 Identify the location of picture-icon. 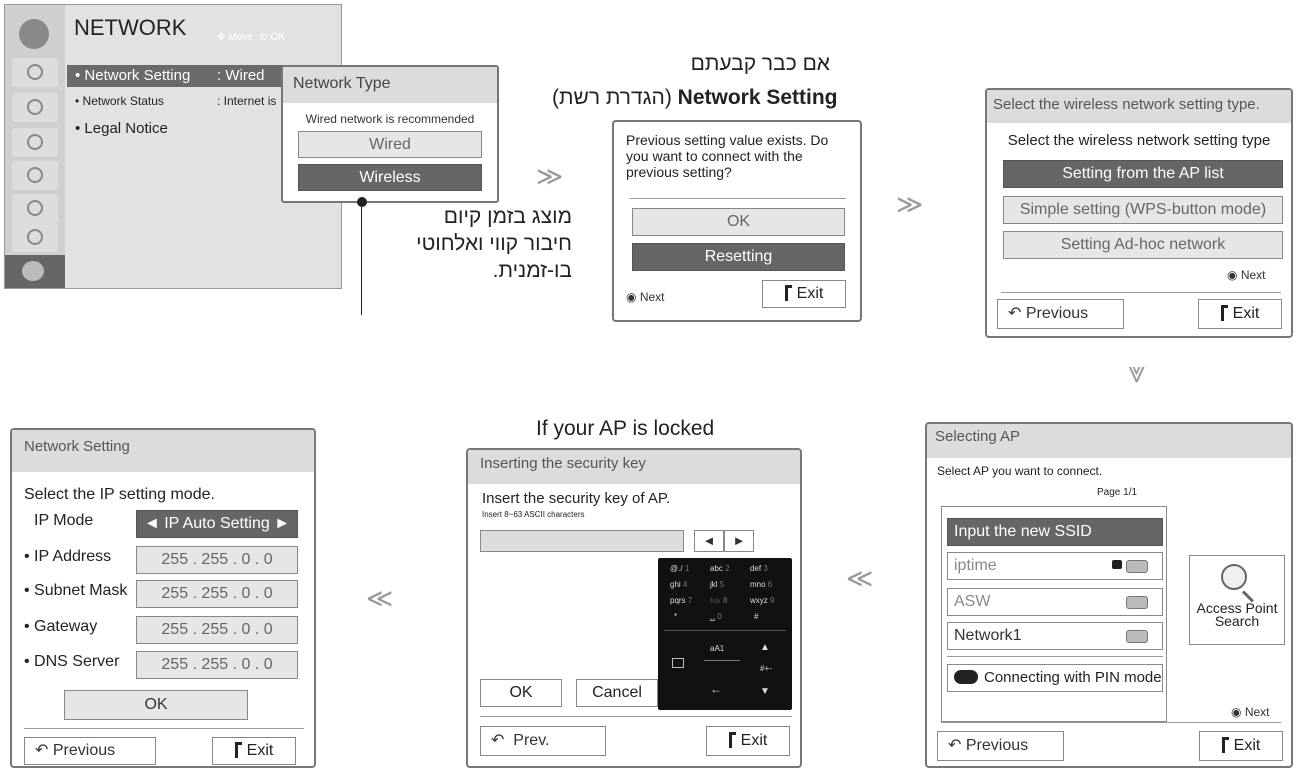
(35, 72).